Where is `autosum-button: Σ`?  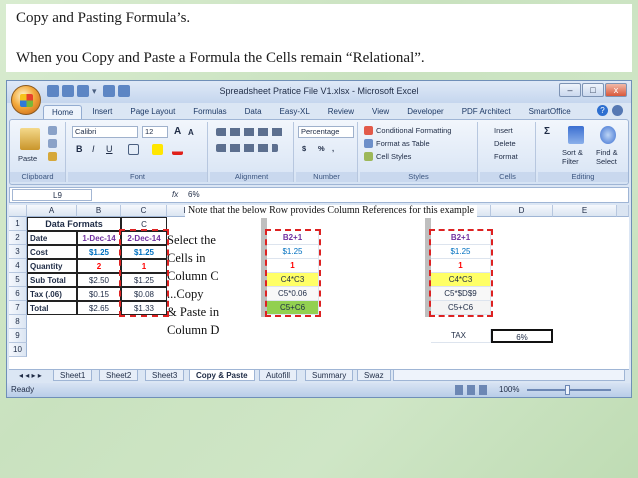
autosum-button: Σ is located at coordinates (547, 131).